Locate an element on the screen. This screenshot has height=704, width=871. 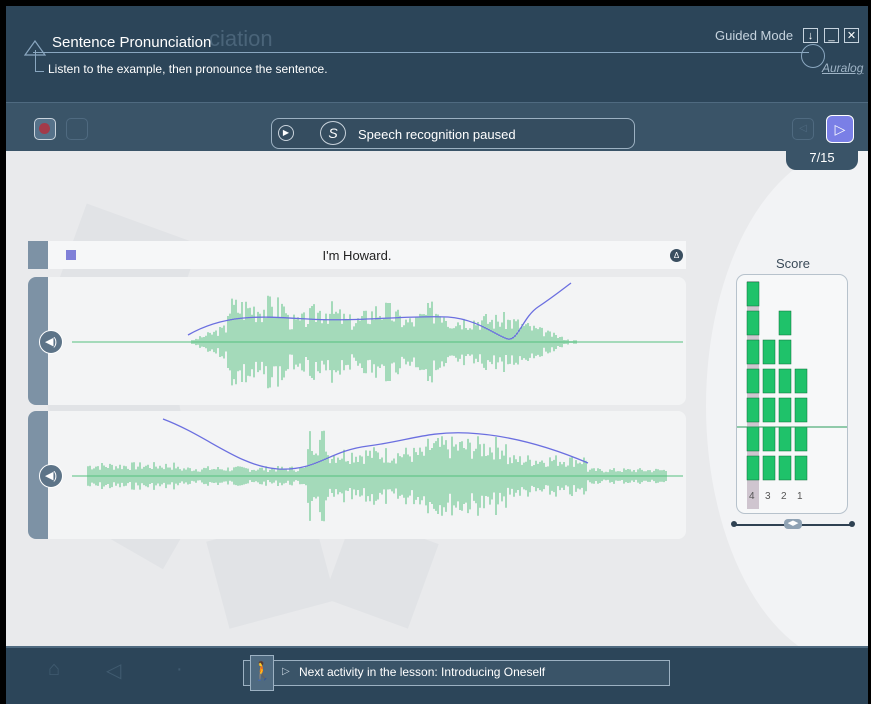
score-chart: 4 3 2 1 is located at coordinates (792, 394).